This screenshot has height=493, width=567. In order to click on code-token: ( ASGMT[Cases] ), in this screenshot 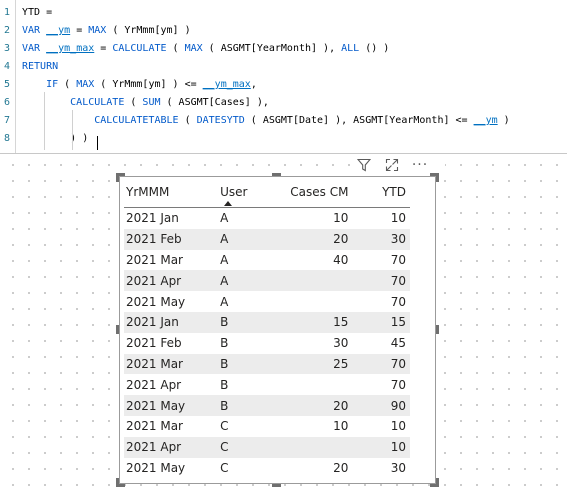, I will do `click(214, 102)`.